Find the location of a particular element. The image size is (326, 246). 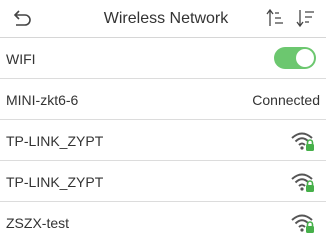

sort-ascending-icon is located at coordinates (275, 18).